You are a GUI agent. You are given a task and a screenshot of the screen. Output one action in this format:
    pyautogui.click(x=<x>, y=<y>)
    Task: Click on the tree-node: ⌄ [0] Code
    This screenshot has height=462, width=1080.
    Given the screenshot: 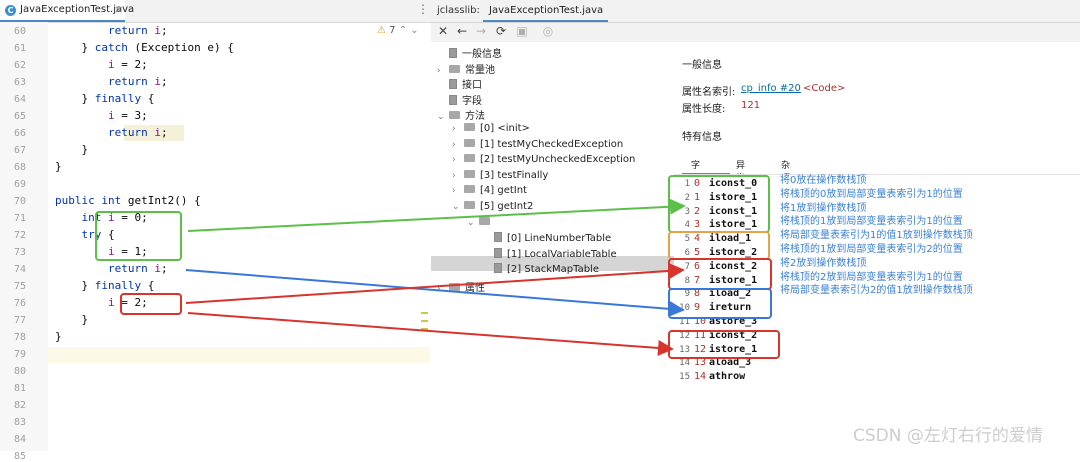 What is the action you would take?
    pyautogui.click(x=502, y=224)
    